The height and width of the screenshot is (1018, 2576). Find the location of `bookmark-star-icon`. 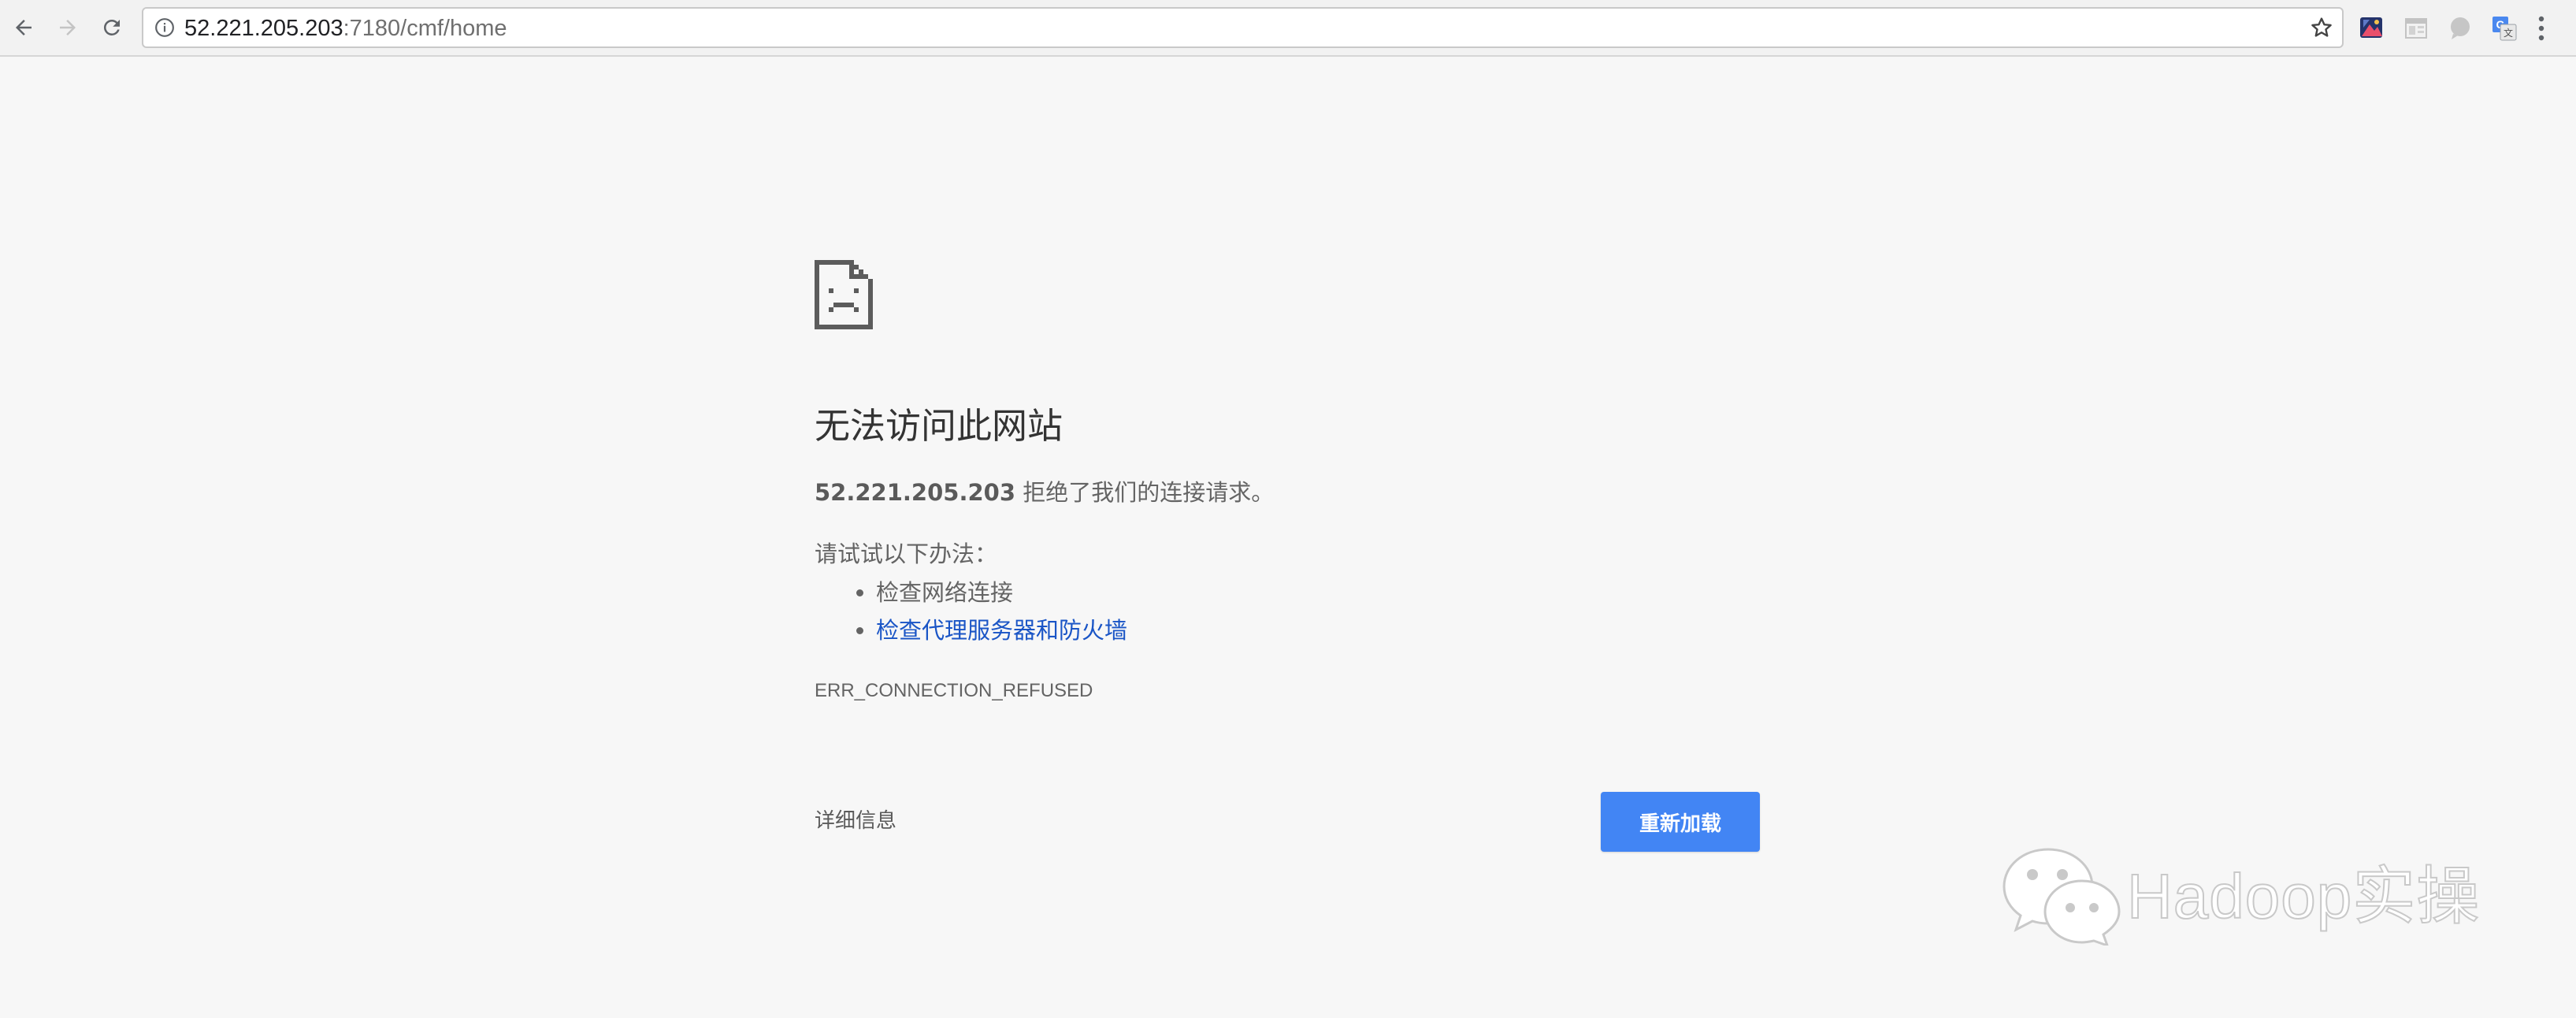

bookmark-star-icon is located at coordinates (2321, 28).